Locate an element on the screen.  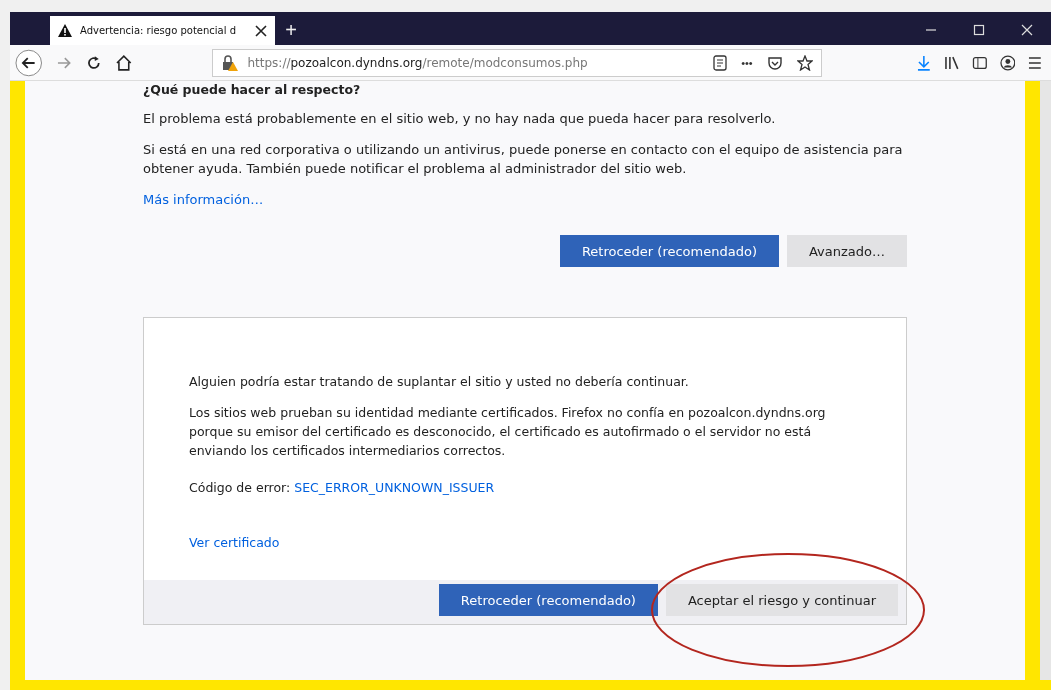
error-code-link: SEC_ERROR_UNKNOWN_ISSUER is located at coordinates (394, 487).